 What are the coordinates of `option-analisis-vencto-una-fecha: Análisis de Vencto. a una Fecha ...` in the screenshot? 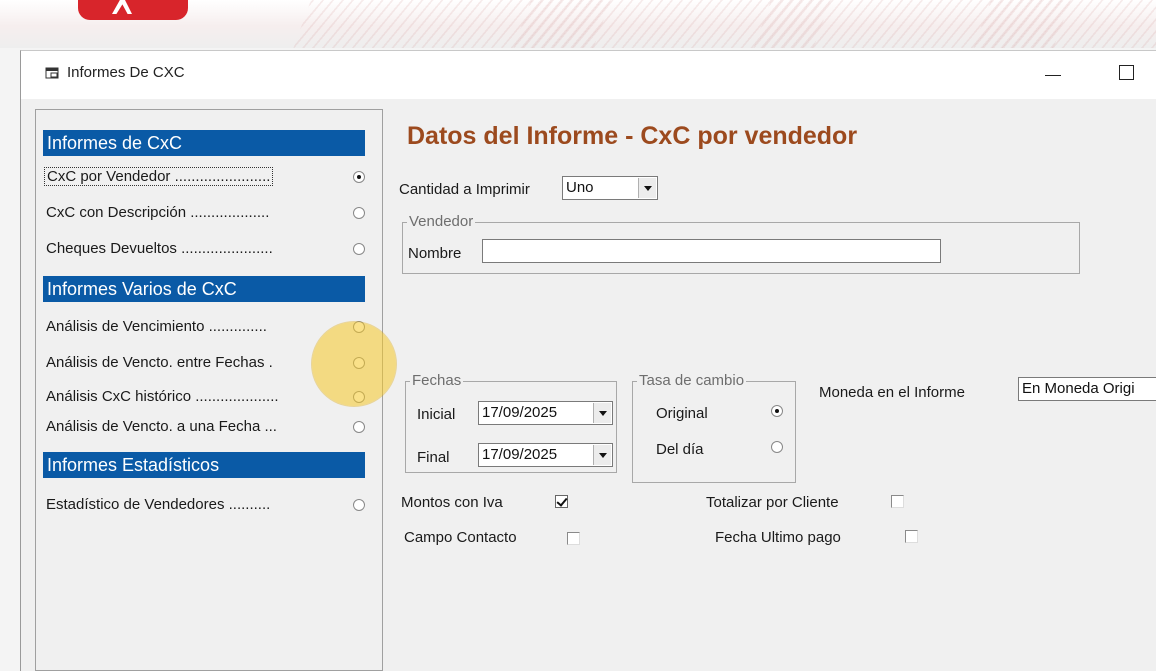 It's located at (204, 427).